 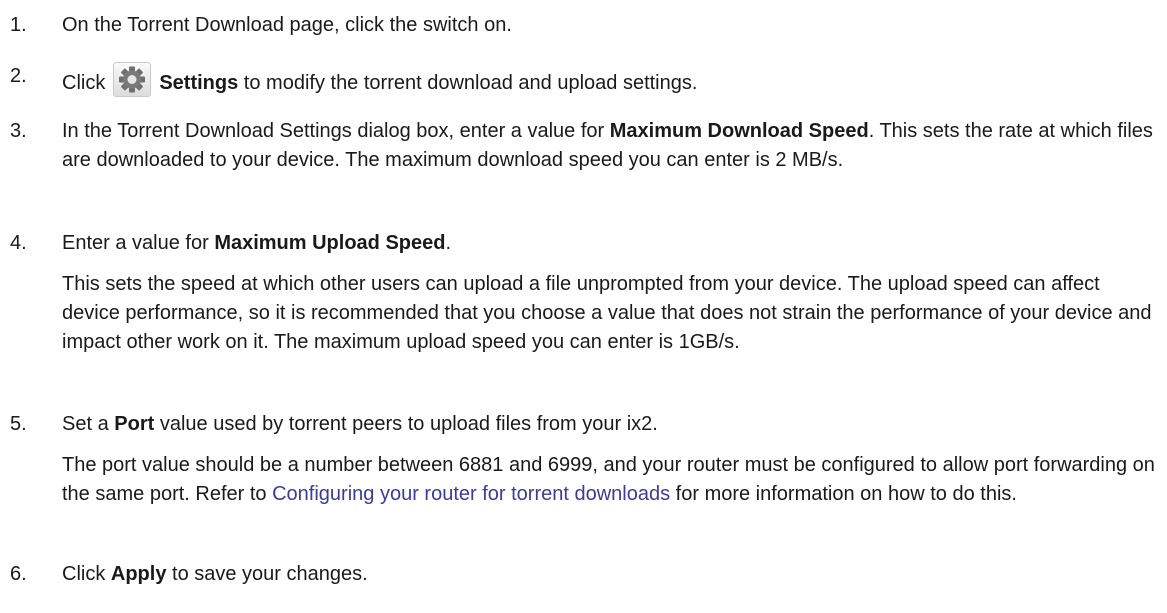 What do you see at coordinates (843, 494) in the screenshot?
I see `step-detail-after: for more information on how to do this.` at bounding box center [843, 494].